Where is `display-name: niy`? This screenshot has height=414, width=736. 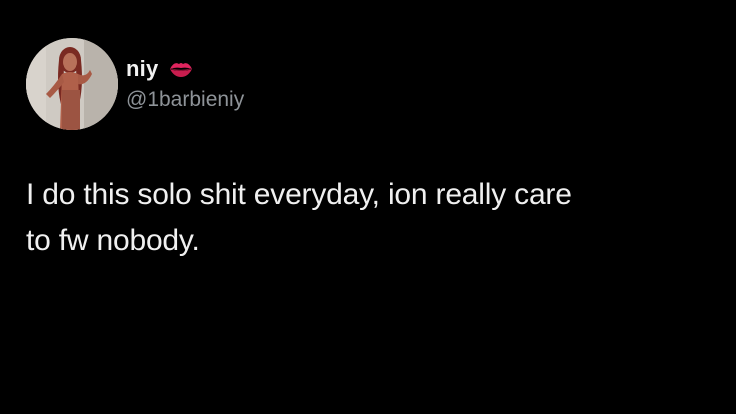 display-name: niy is located at coordinates (142, 69).